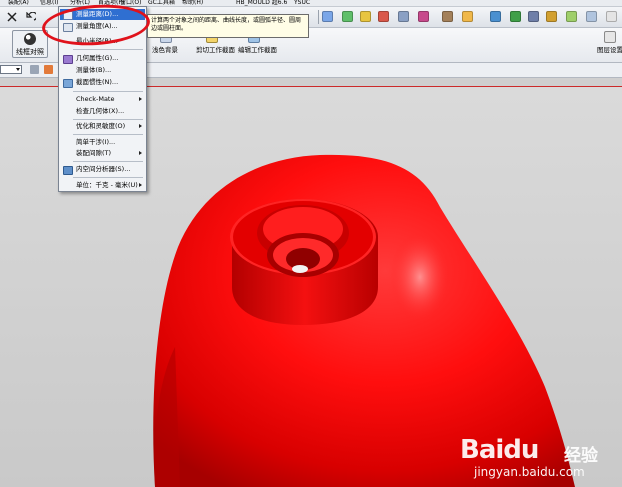 The width and height of the screenshot is (622, 487). Describe the element at coordinates (68, 170) in the screenshot. I see `analyzer-icon` at that location.